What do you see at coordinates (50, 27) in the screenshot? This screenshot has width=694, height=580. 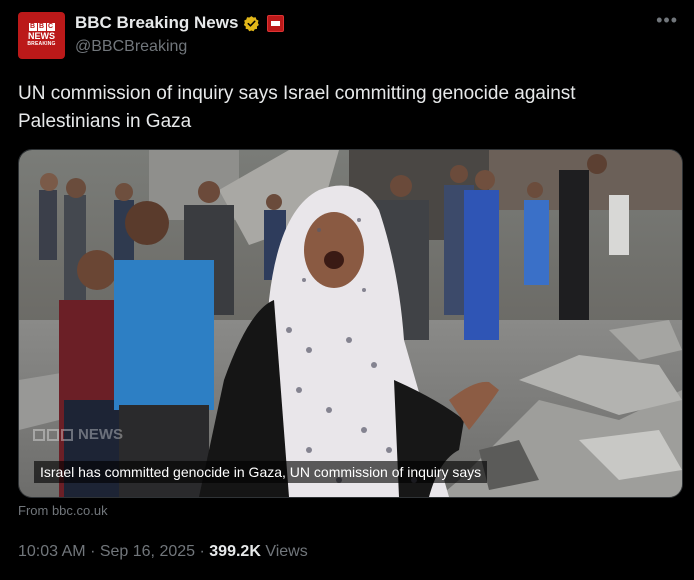 I see `bbc-letter: C` at bounding box center [50, 27].